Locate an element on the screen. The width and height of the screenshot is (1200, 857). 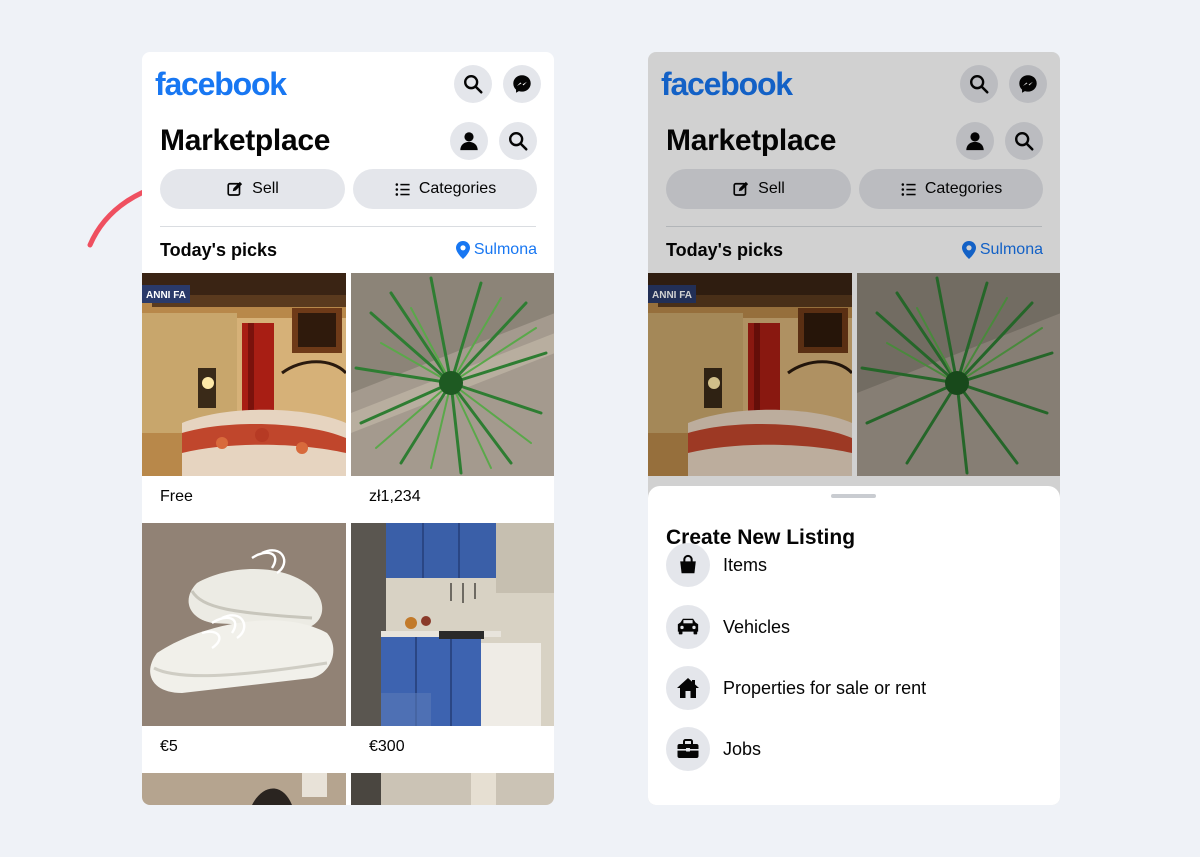
messenger-icon is located at coordinates (522, 84).